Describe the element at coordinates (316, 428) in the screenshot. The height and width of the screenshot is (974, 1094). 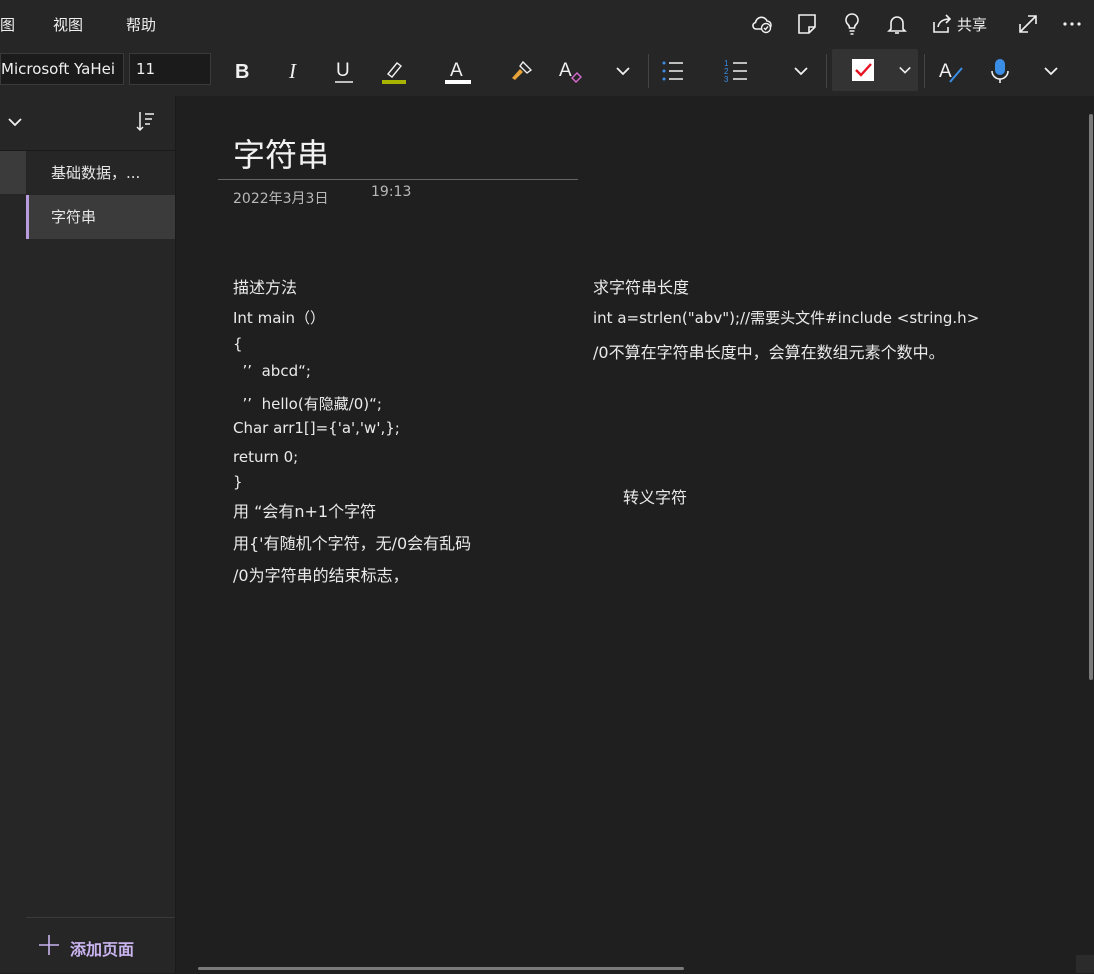
I see `note-line: Char arr1[]={'a','w',};` at that location.